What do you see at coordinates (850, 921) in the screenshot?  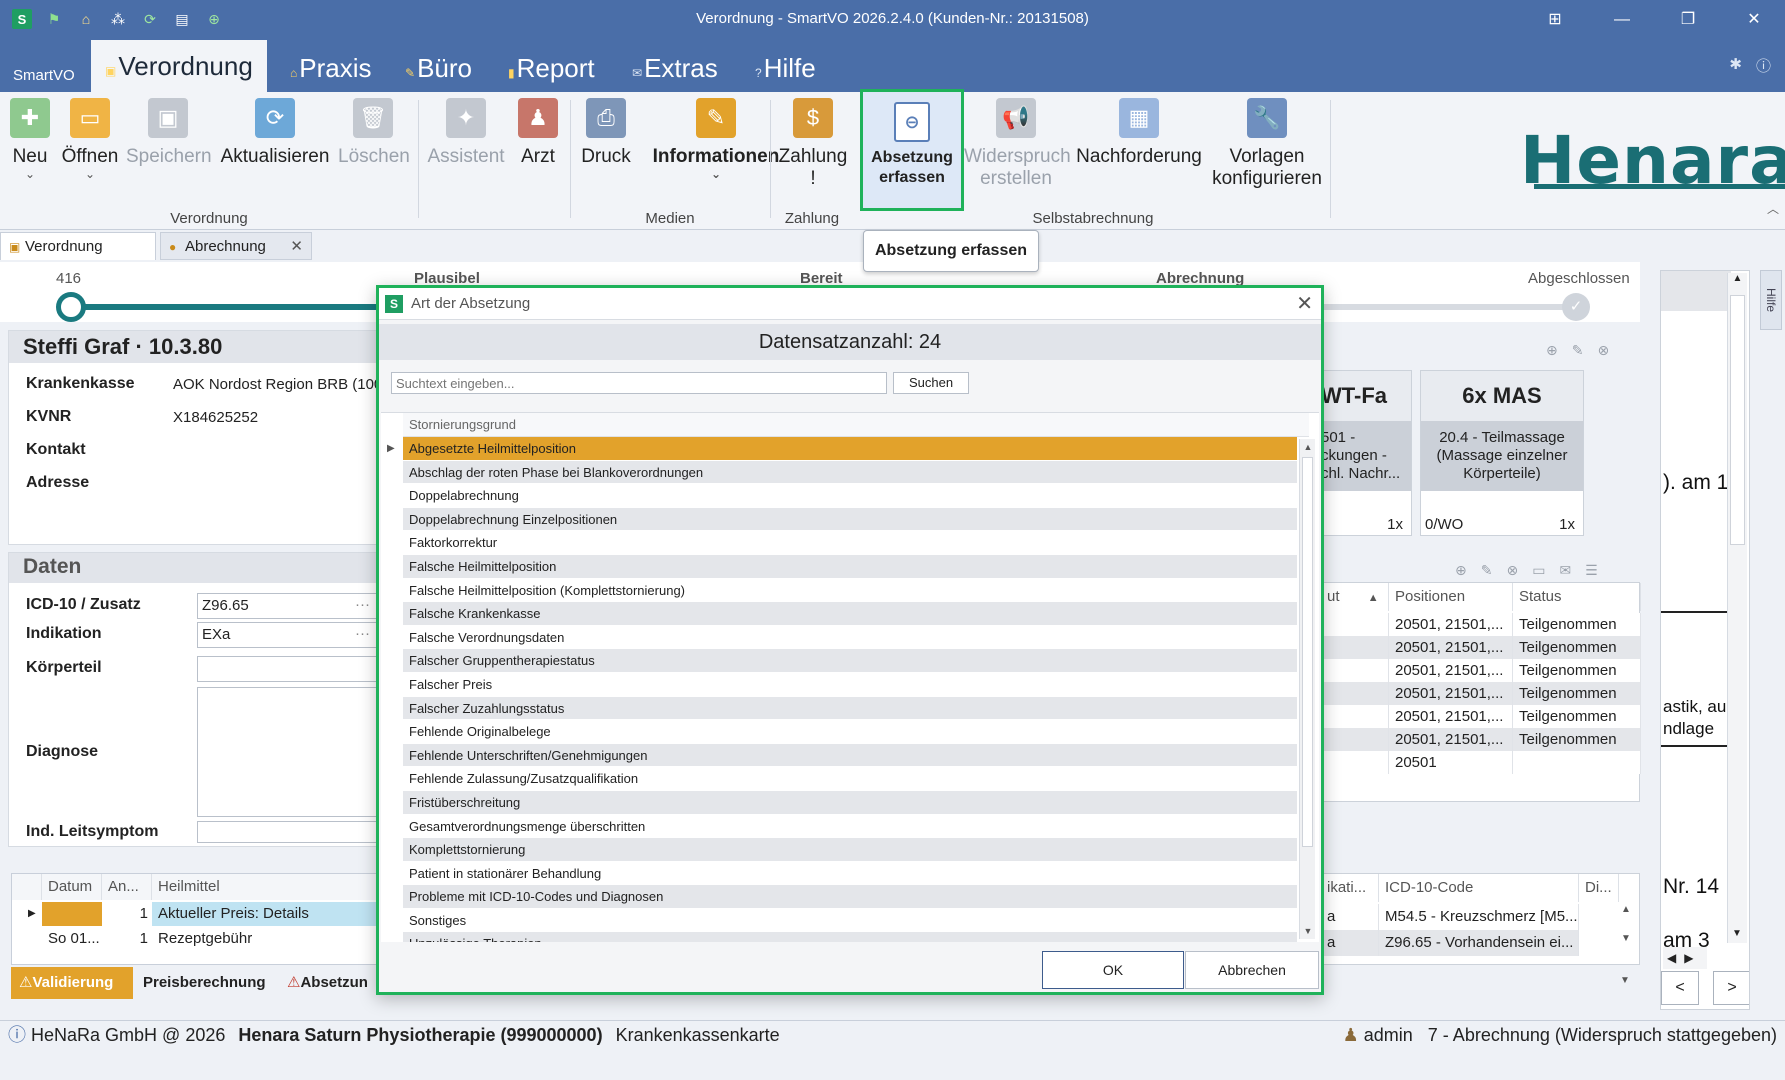 I see `reason-row: Sonstiges` at bounding box center [850, 921].